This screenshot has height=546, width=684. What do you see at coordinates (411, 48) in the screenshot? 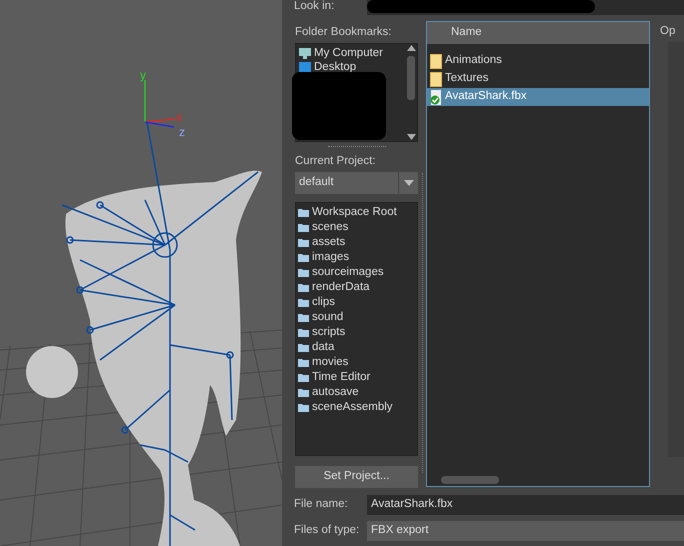
I see `scroll-up-icon` at bounding box center [411, 48].